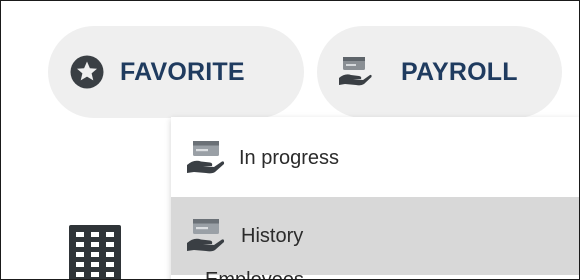 The height and width of the screenshot is (280, 580). Describe the element at coordinates (87, 72) in the screenshot. I see `star-circle-icon` at that location.